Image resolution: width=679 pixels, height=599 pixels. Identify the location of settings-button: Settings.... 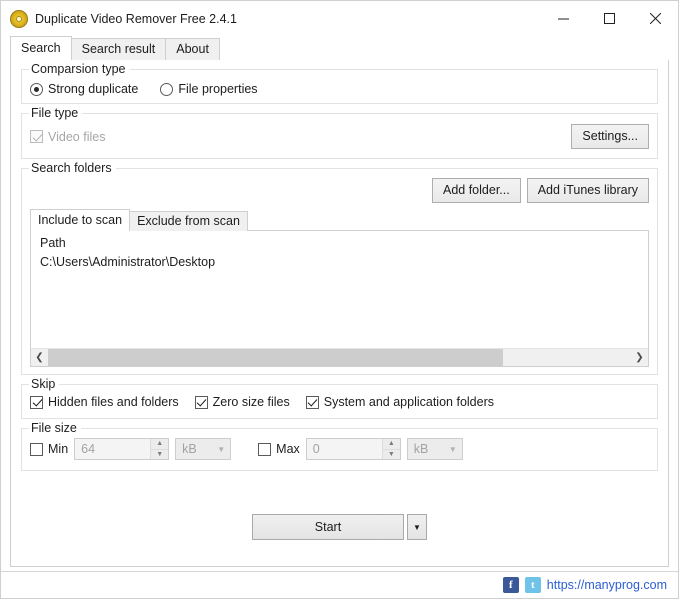
(610, 136).